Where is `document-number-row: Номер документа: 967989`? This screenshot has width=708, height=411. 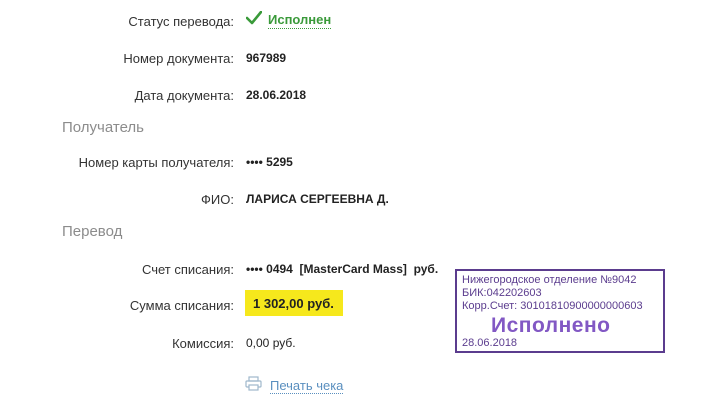 document-number-row: Номер документа: 967989 is located at coordinates (354, 59).